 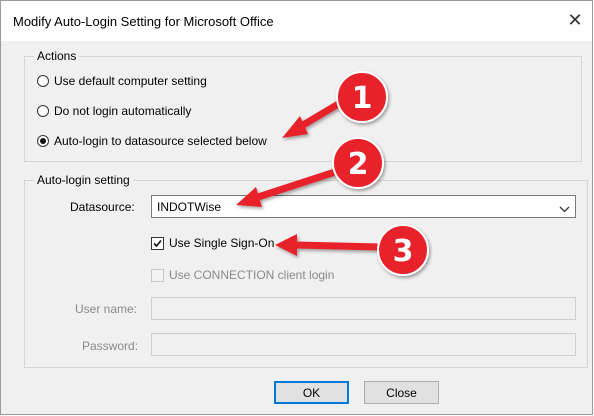 I want to click on radio-use-default: Use default computer setting, so click(x=122, y=81).